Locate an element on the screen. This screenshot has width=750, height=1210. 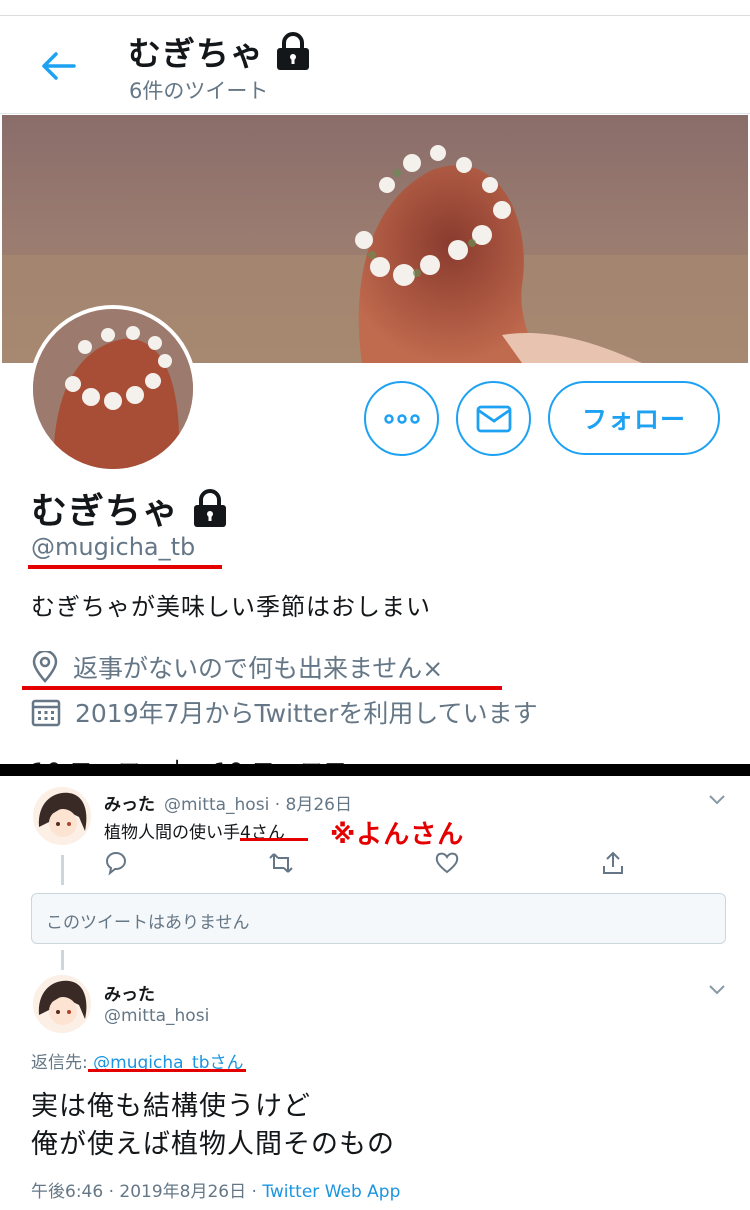
image-divider is located at coordinates (375, 770).